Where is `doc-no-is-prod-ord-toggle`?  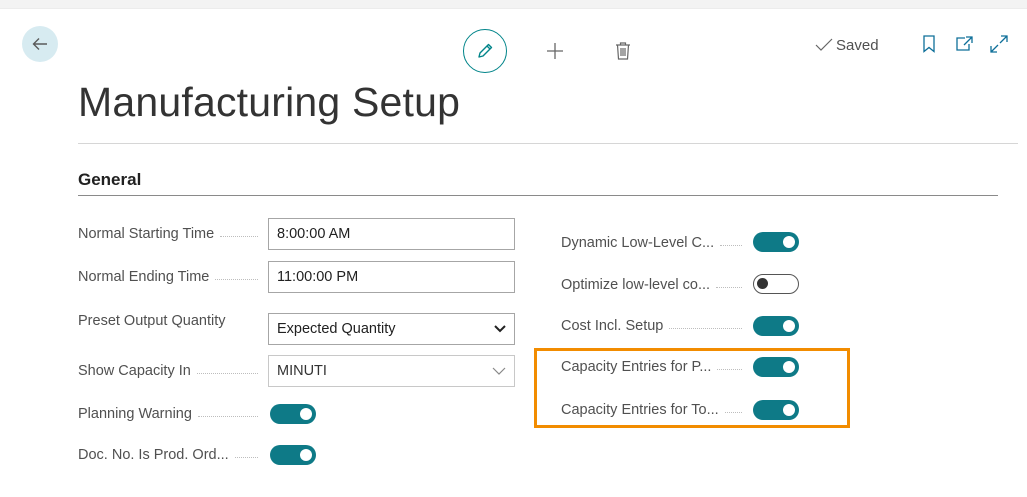
doc-no-is-prod-ord-toggle is located at coordinates (293, 455).